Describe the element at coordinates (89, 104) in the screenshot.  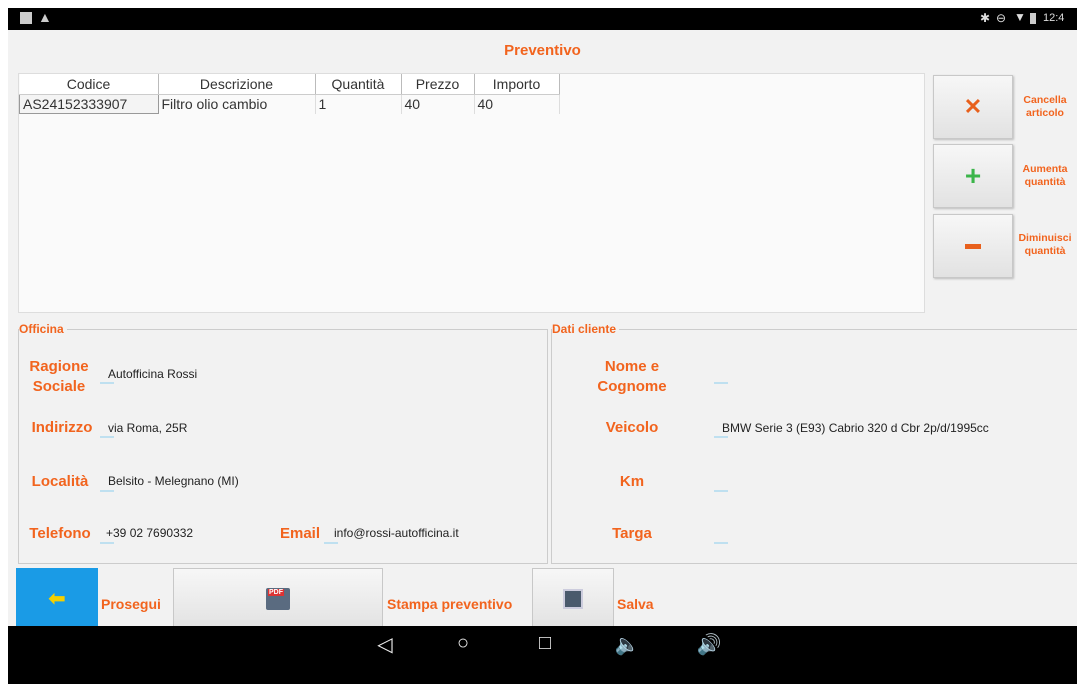
I see `cell-codice: AS24152333907` at that location.